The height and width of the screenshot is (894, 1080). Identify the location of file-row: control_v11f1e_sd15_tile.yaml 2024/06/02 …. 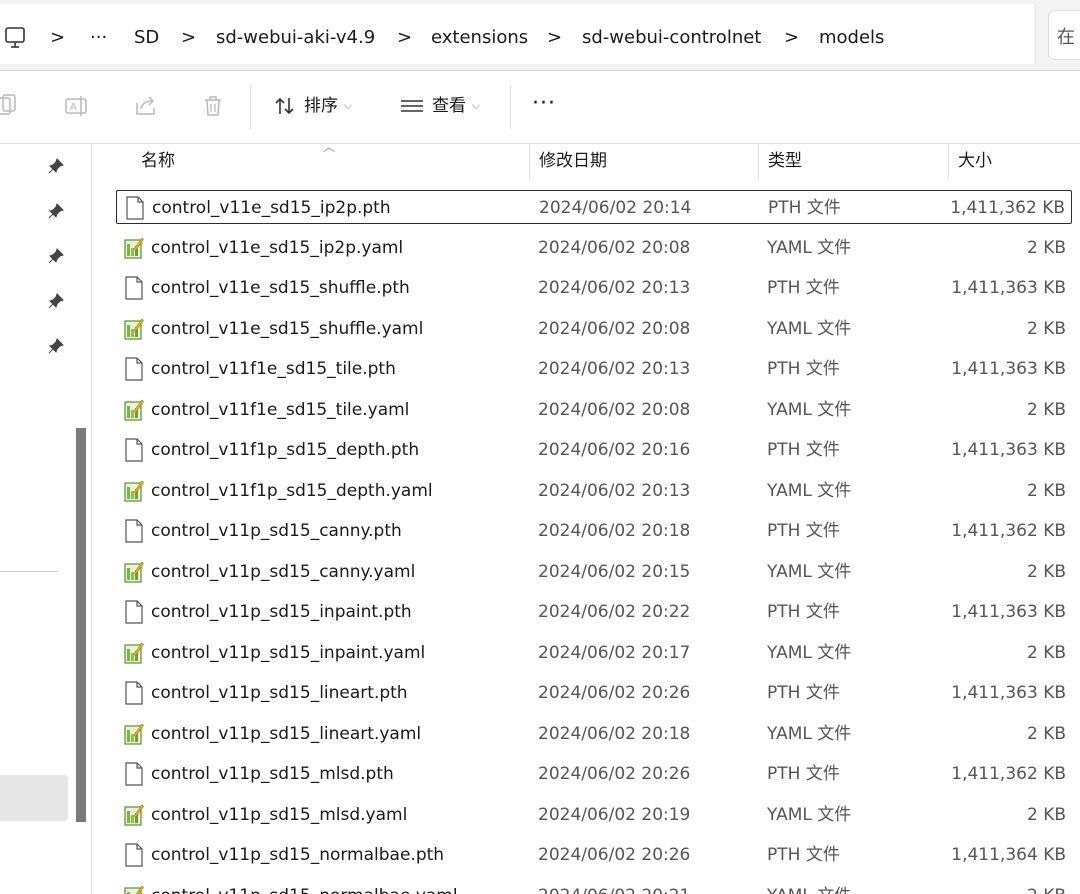
(594, 410).